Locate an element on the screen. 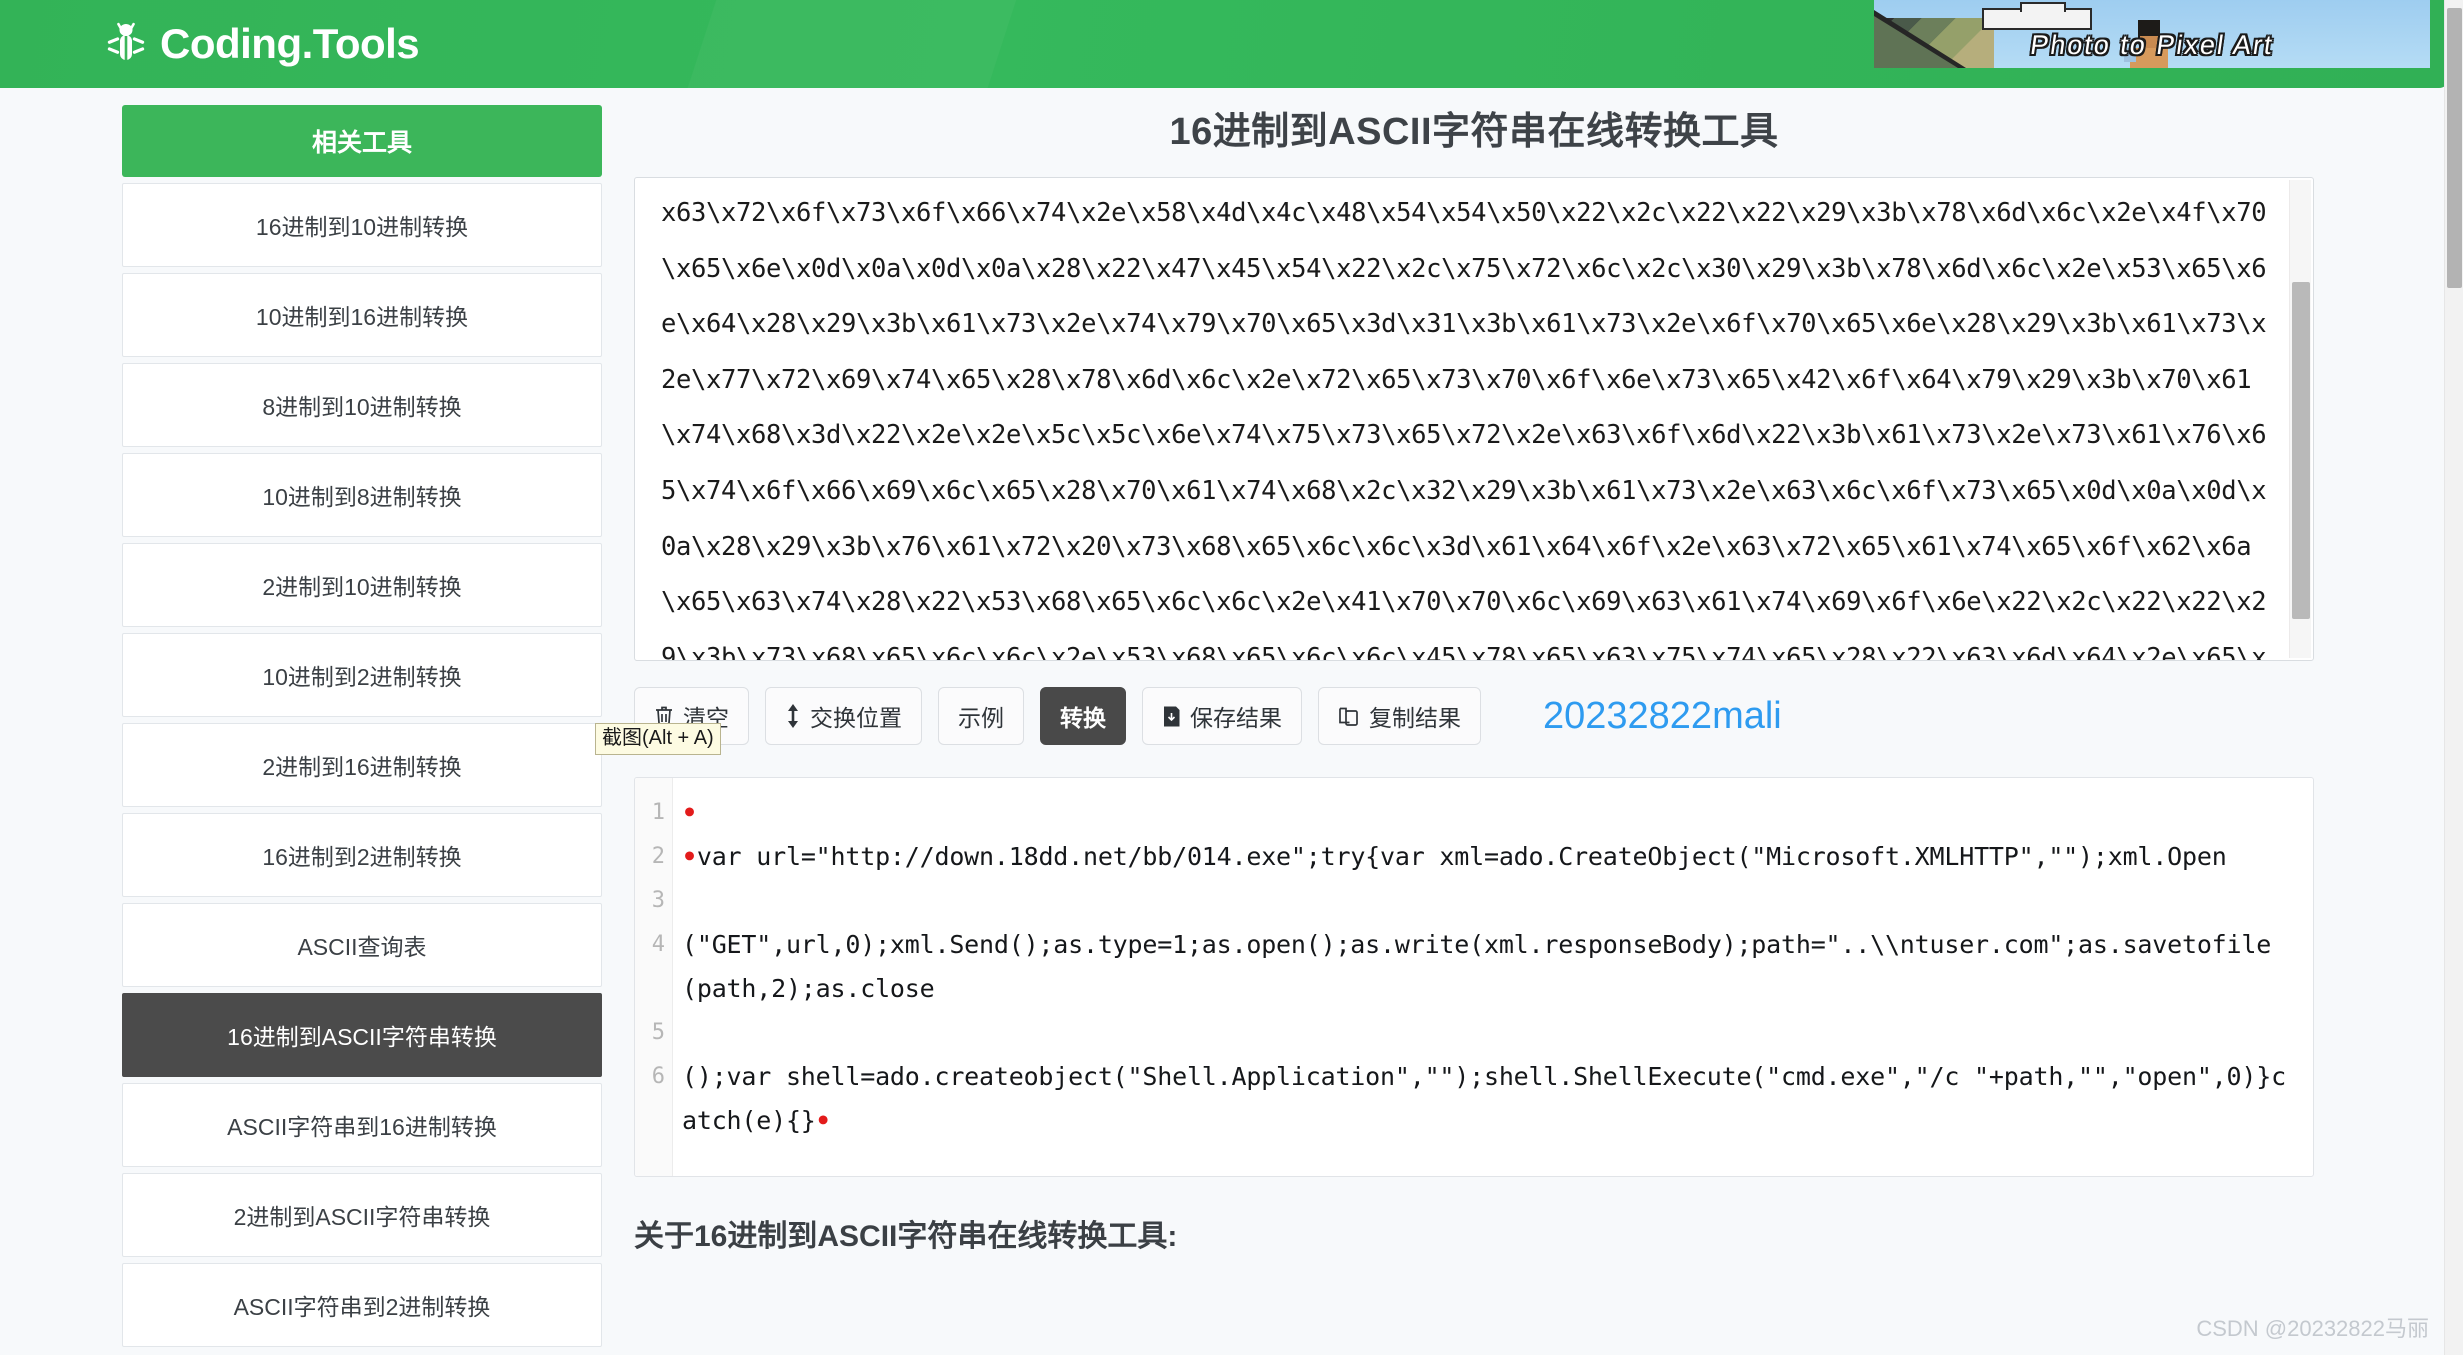  sidebar-item: 16进制到2进制转换 is located at coordinates (362, 855).